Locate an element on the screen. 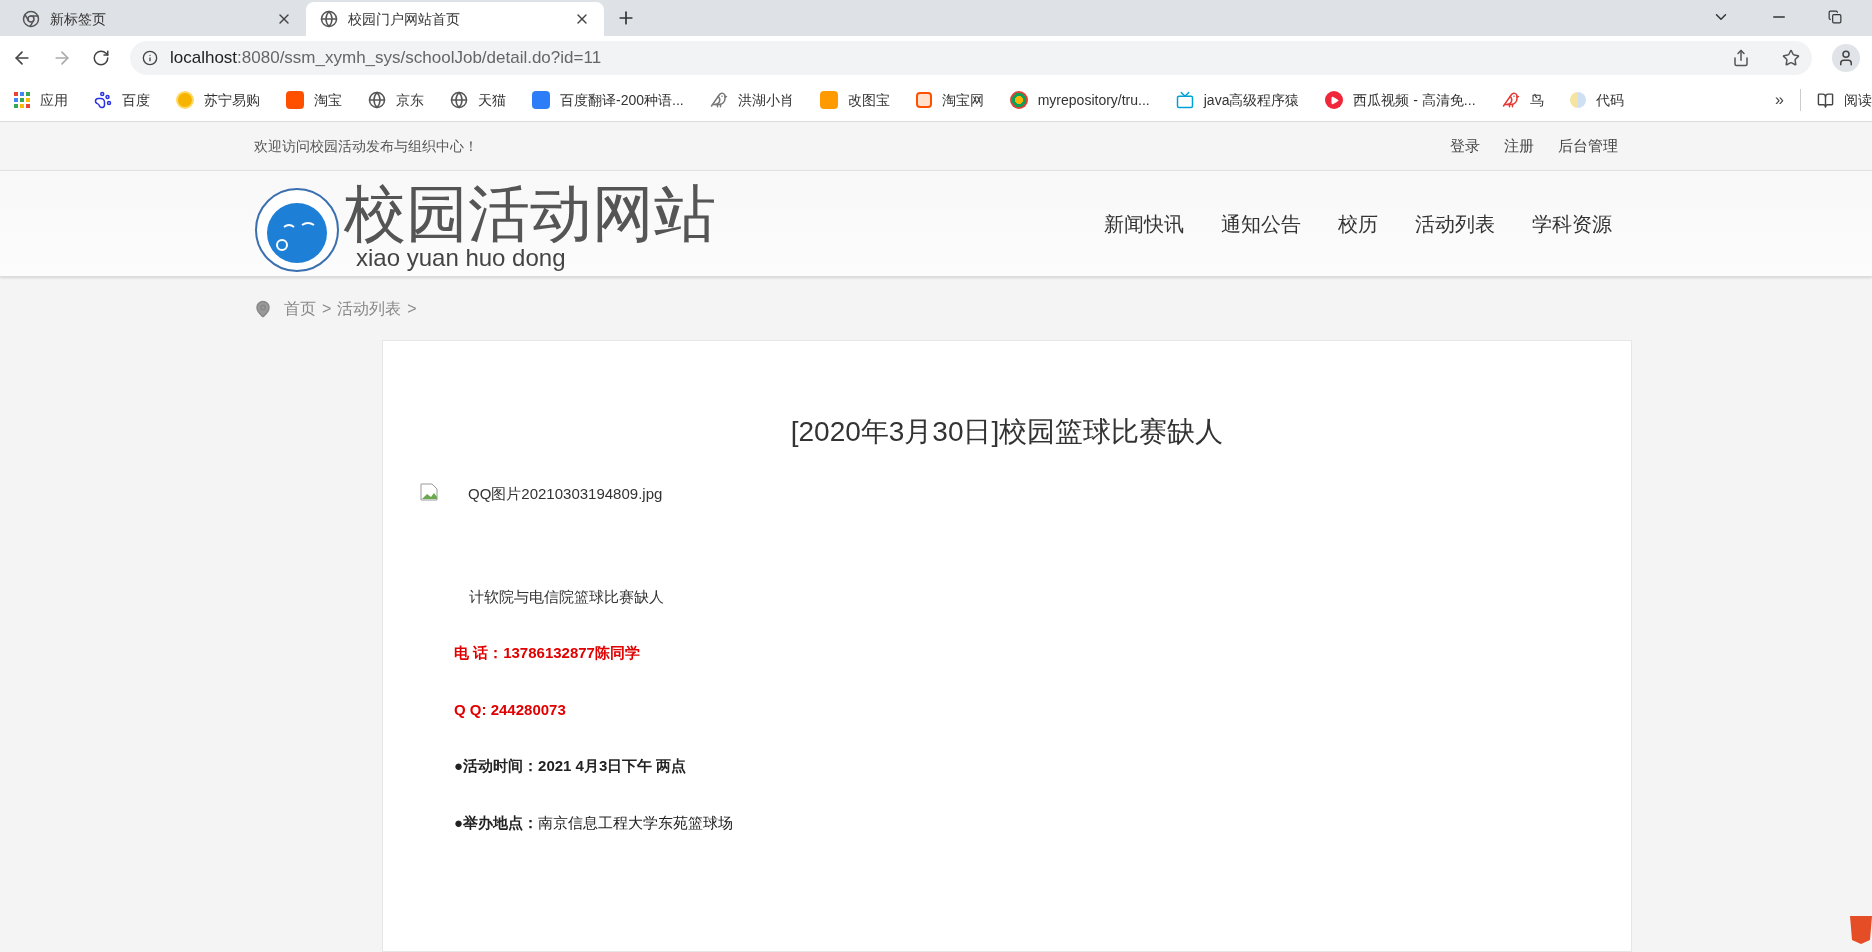 The width and height of the screenshot is (1872, 952). nav-link: 学科资源 is located at coordinates (1572, 223).